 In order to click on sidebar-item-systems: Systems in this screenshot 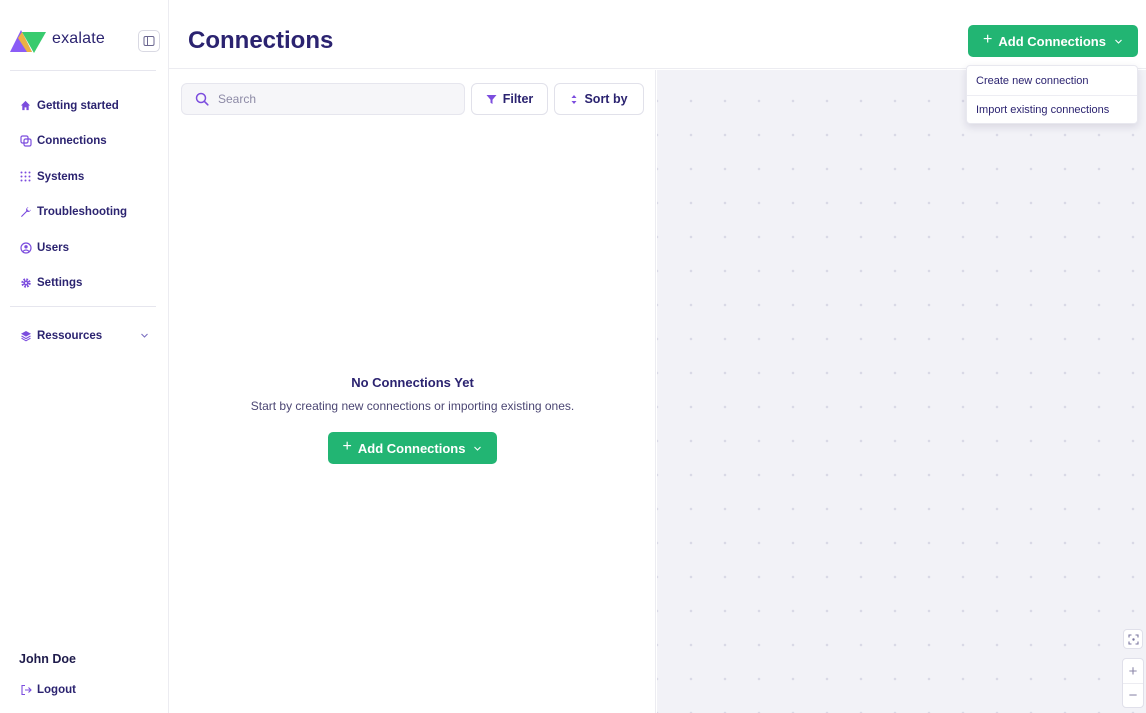, I will do `click(89, 177)`.